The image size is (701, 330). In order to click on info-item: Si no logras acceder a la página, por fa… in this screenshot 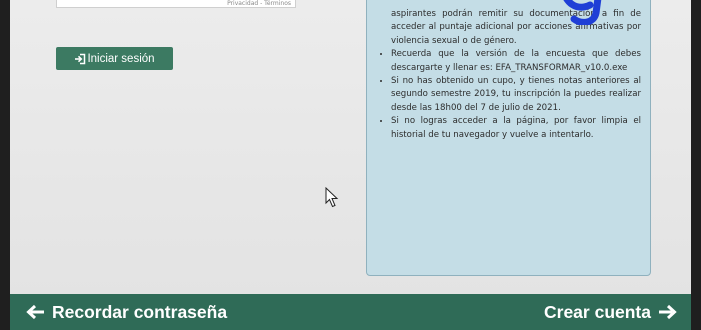, I will do `click(516, 128)`.